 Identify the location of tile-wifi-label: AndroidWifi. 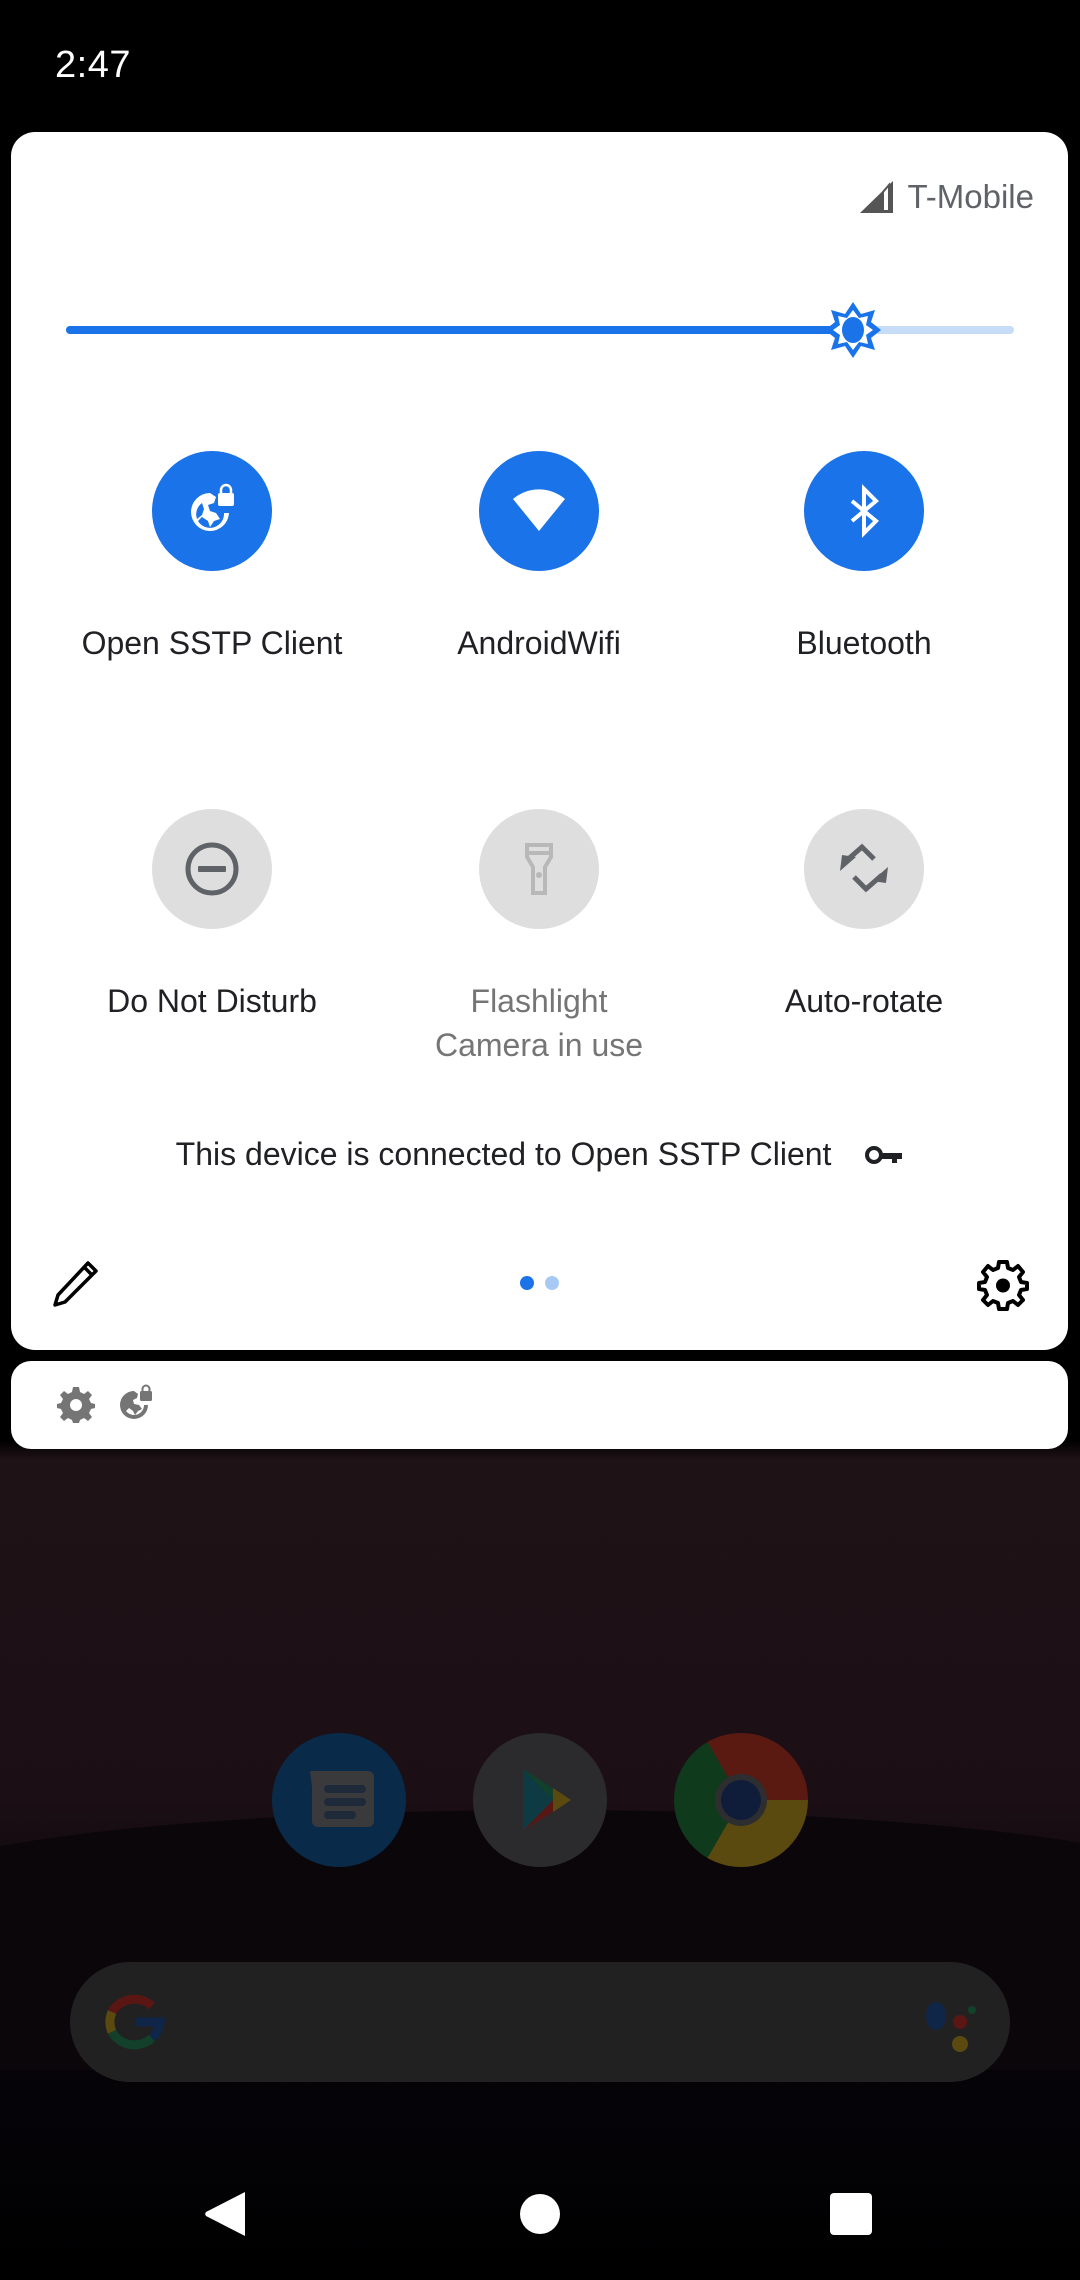
(539, 643).